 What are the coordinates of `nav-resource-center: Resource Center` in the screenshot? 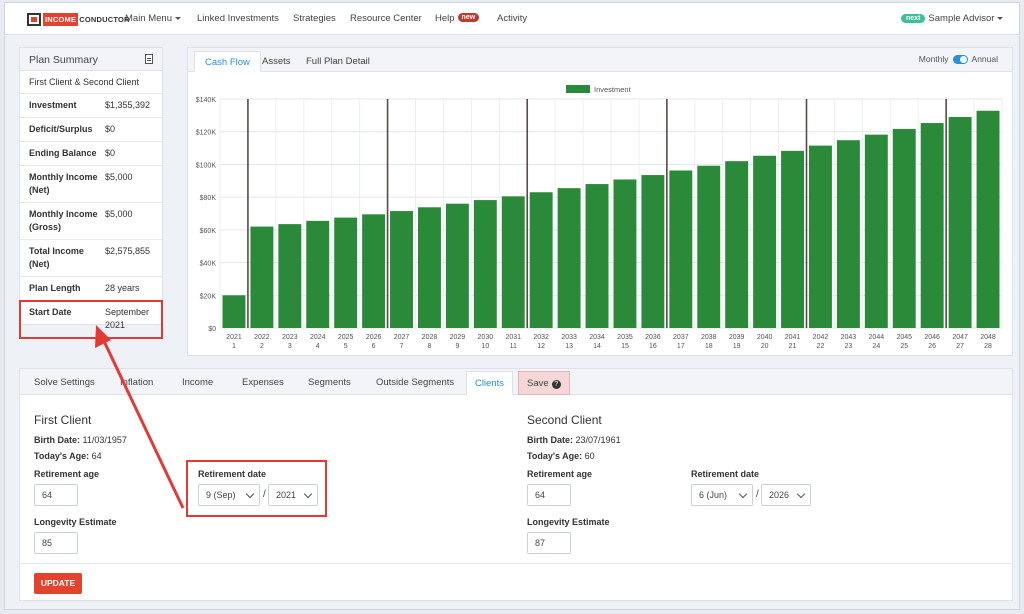 It's located at (386, 18).